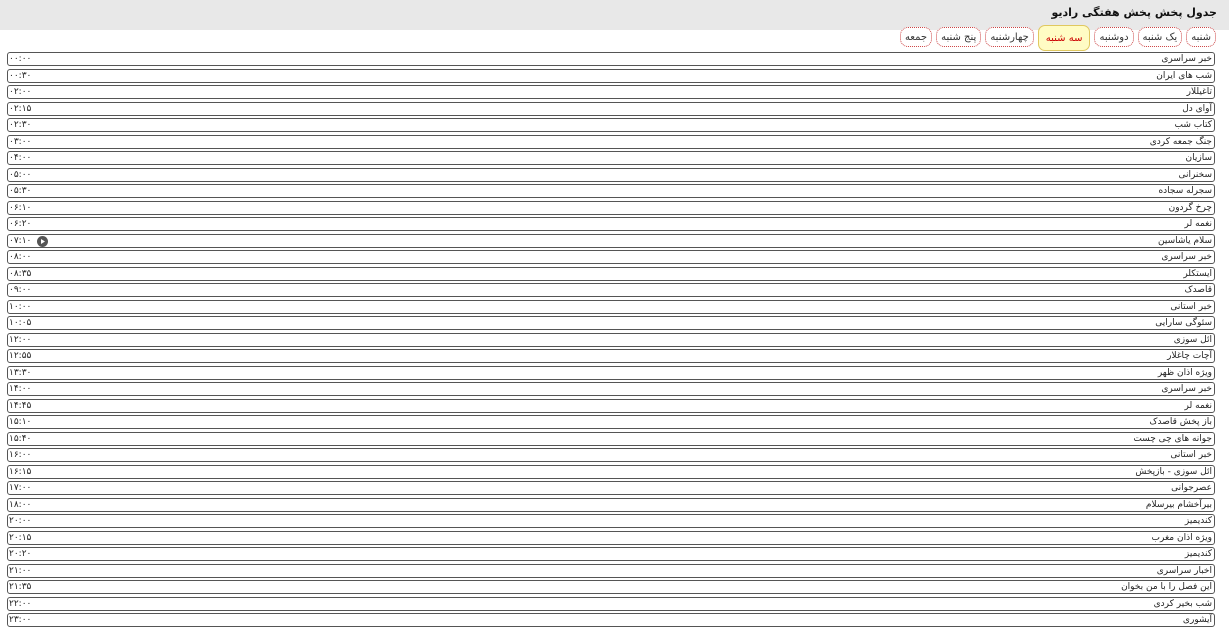 This screenshot has width=1229, height=630. Describe the element at coordinates (1195, 174) in the screenshot. I see `program-title: سخنرانی` at that location.